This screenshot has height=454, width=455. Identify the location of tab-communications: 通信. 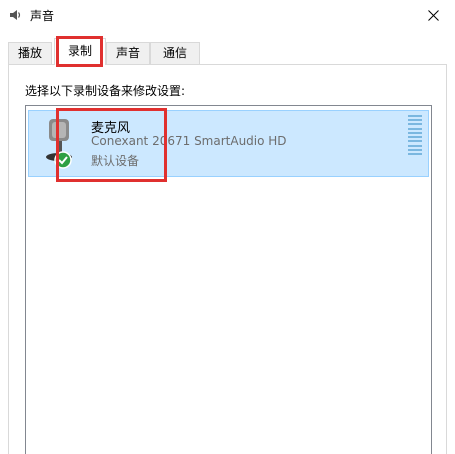
(175, 53).